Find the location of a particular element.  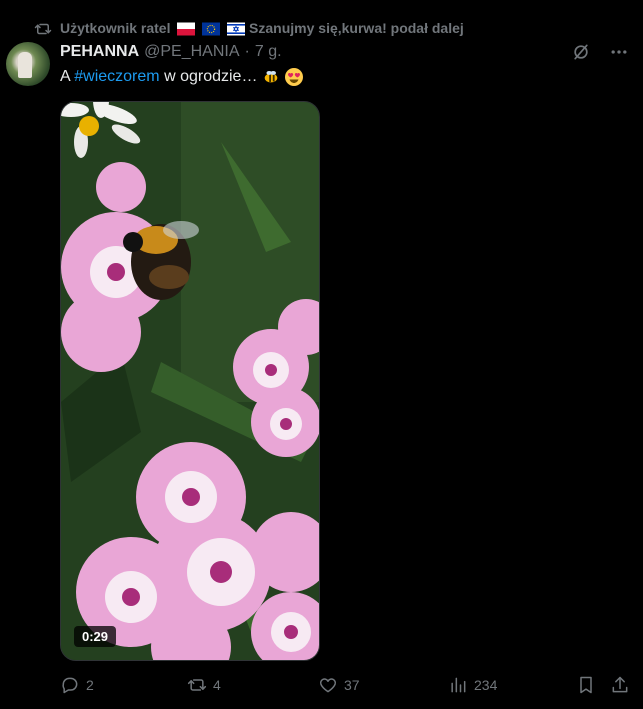

tweet-header: PEHANNA @PE_HANIA · 7 g. is located at coordinates (171, 52).